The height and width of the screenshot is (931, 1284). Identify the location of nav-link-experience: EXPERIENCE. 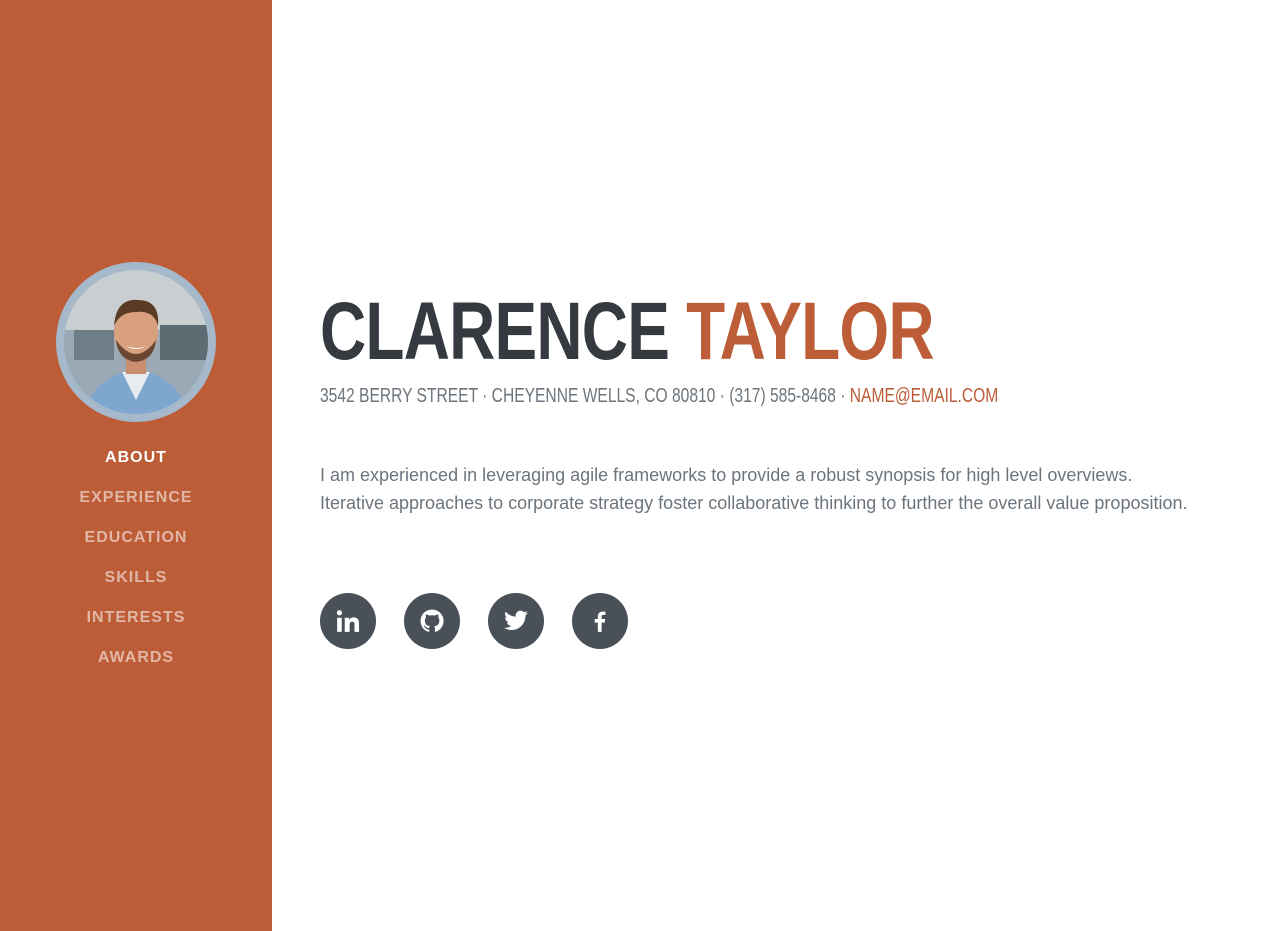
(135, 497).